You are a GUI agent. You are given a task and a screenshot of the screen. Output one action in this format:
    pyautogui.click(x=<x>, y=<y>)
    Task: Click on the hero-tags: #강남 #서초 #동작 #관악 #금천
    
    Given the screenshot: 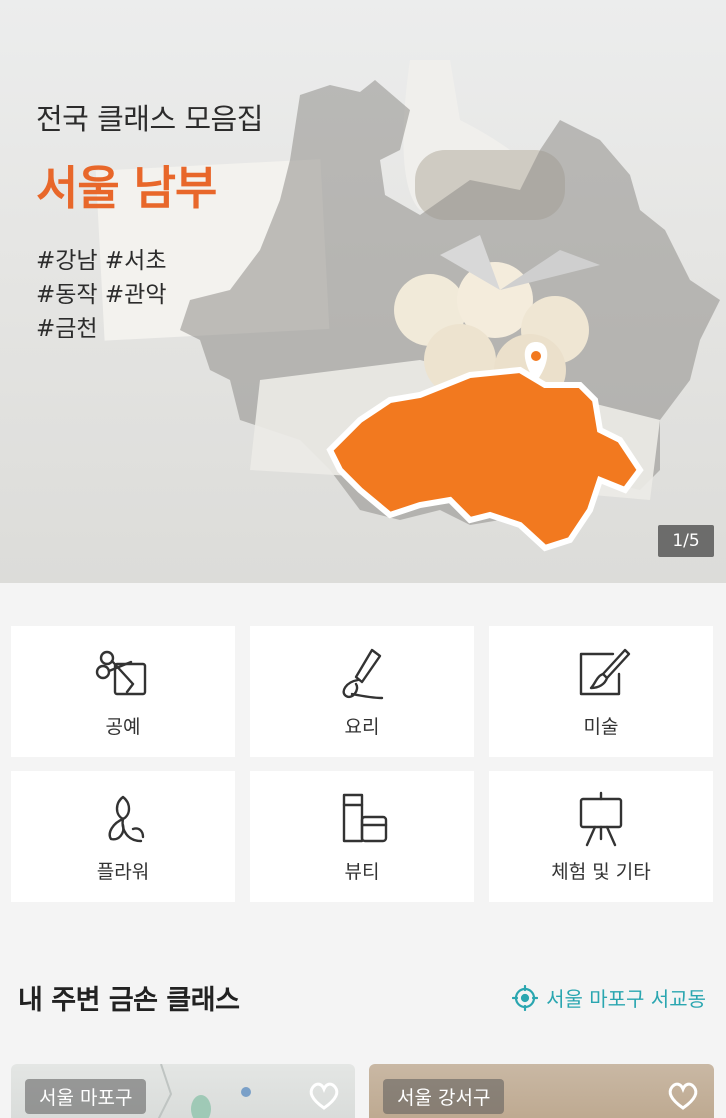 What is the action you would take?
    pyautogui.click(x=149, y=295)
    